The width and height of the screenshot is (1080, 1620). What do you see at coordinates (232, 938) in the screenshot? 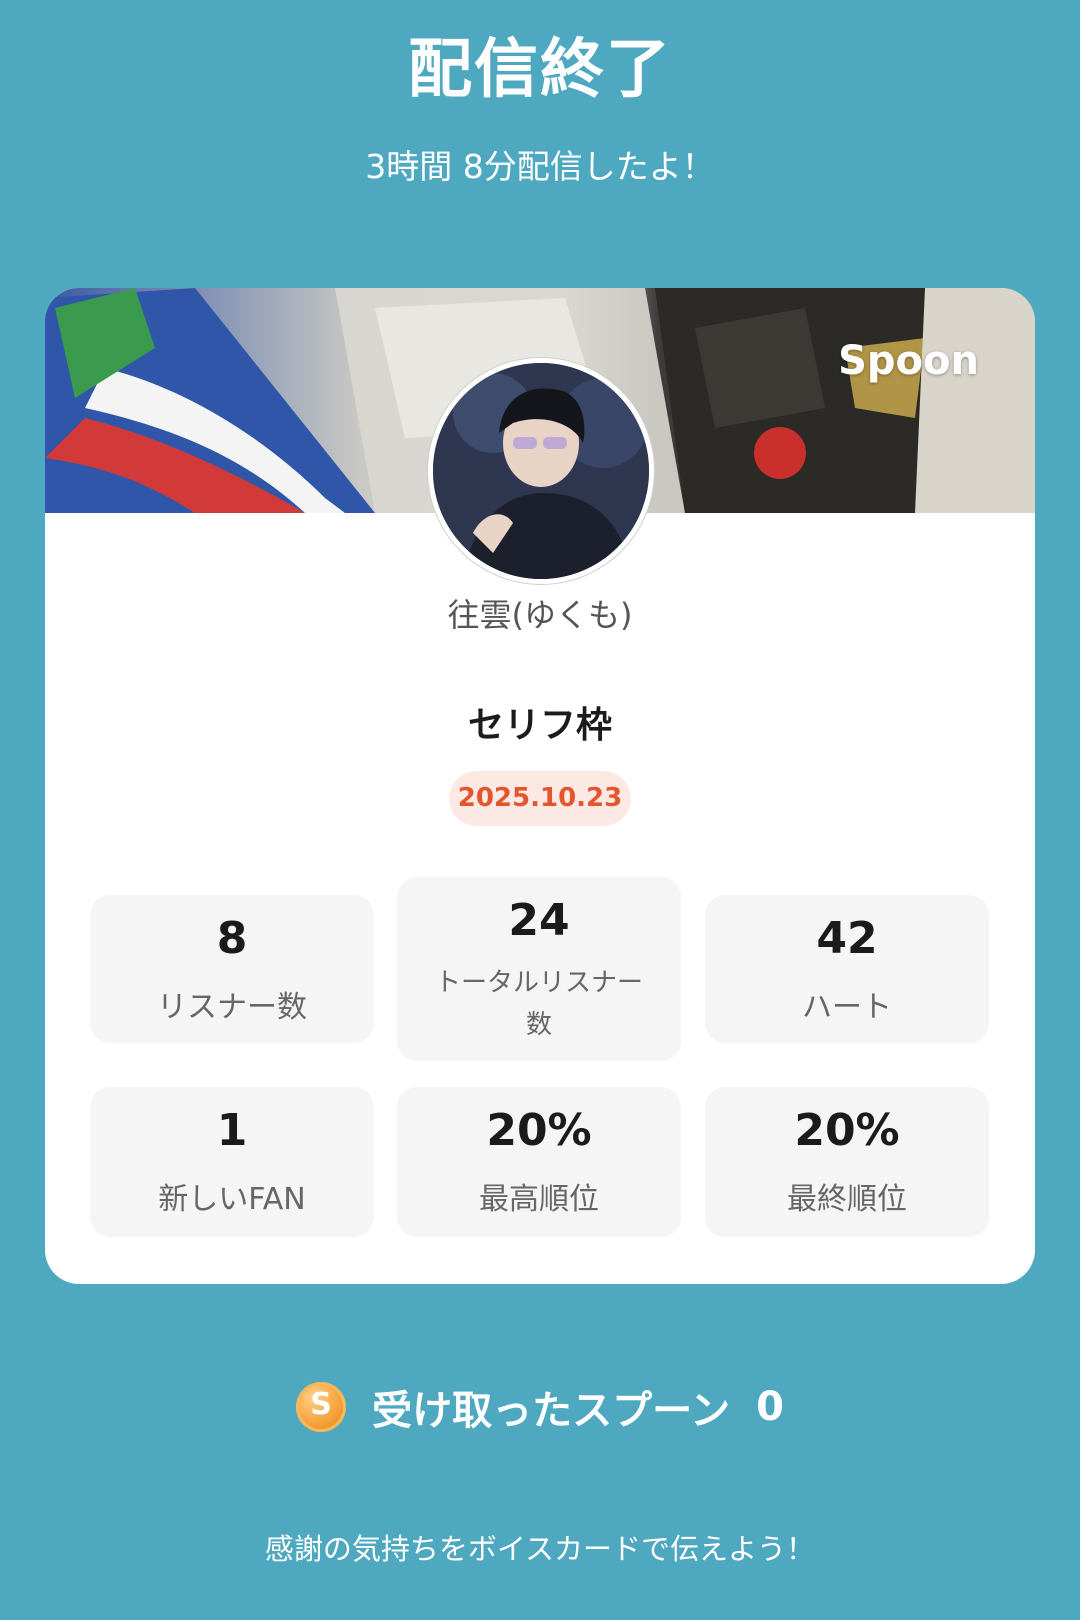
I see `stat-value: 8` at bounding box center [232, 938].